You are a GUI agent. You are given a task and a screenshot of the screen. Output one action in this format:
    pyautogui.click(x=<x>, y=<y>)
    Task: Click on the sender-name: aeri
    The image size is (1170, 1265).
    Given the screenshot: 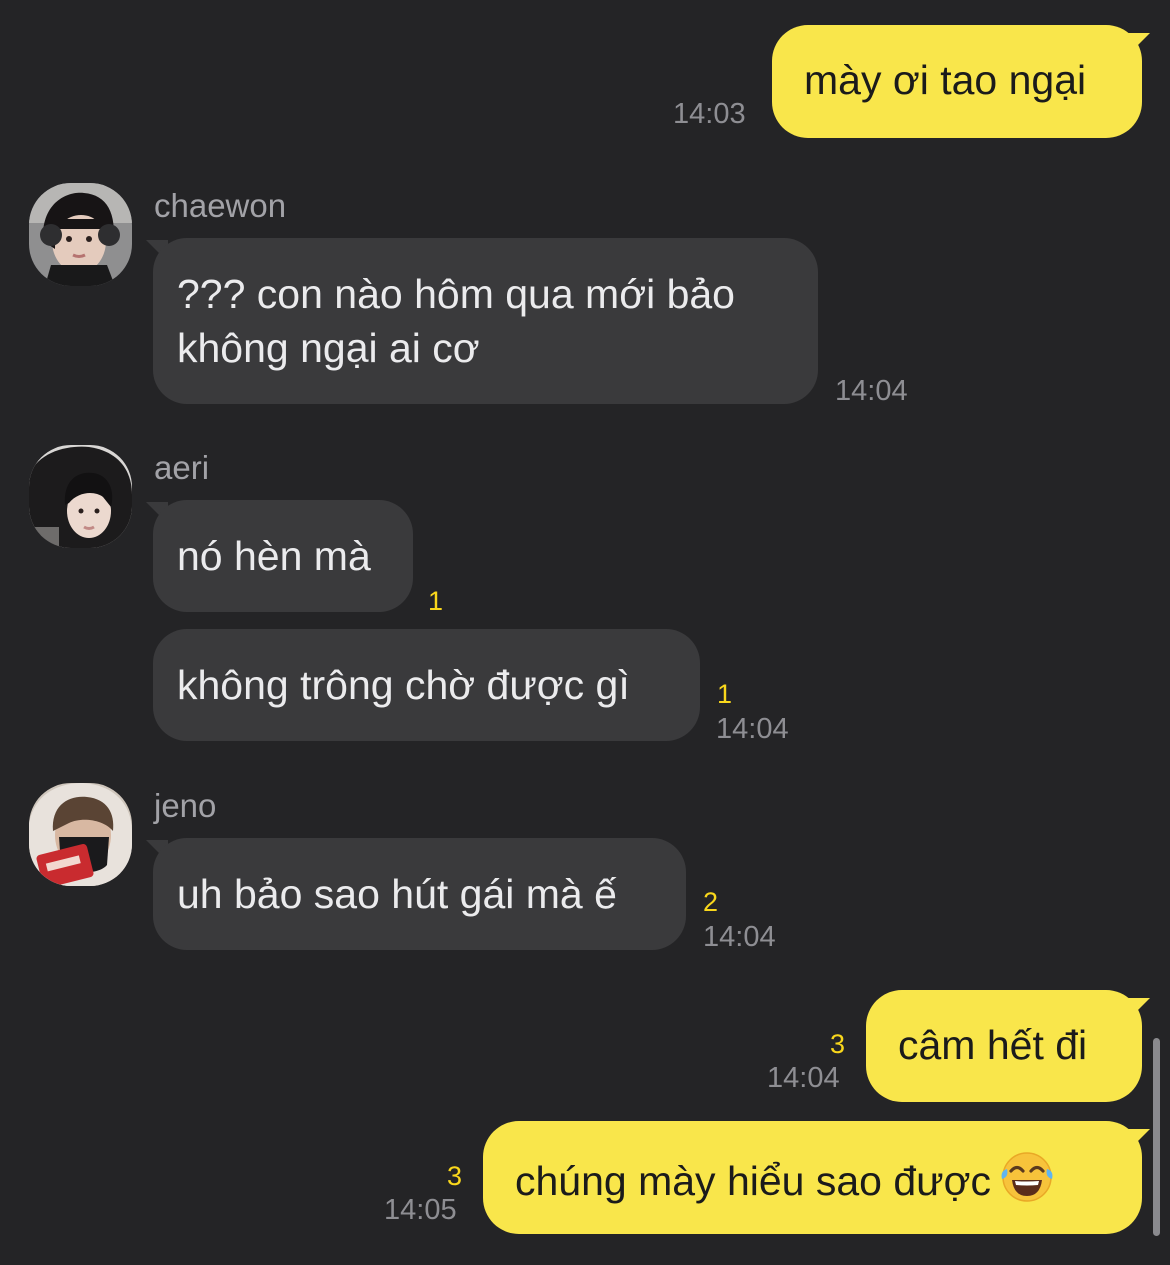 What is the action you would take?
    pyautogui.click(x=182, y=467)
    